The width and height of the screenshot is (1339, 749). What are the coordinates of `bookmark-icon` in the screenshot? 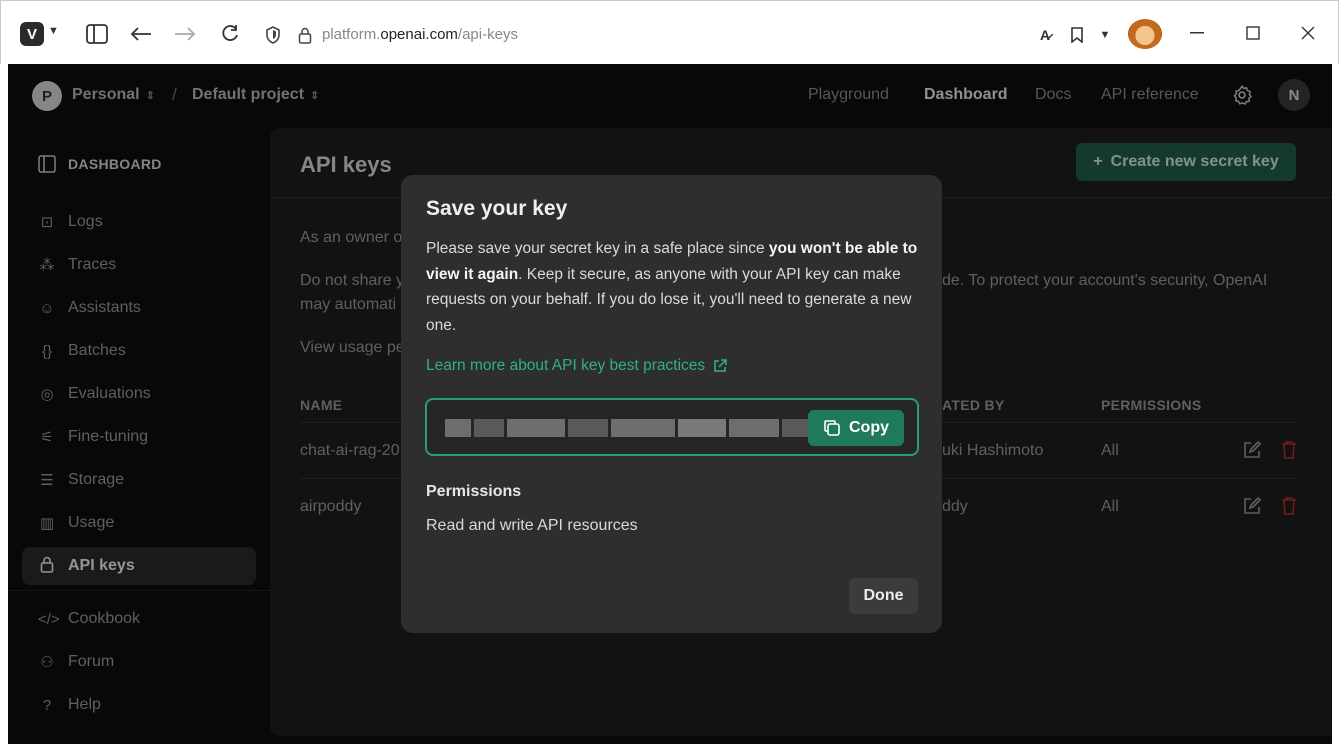 It's located at (1077, 35).